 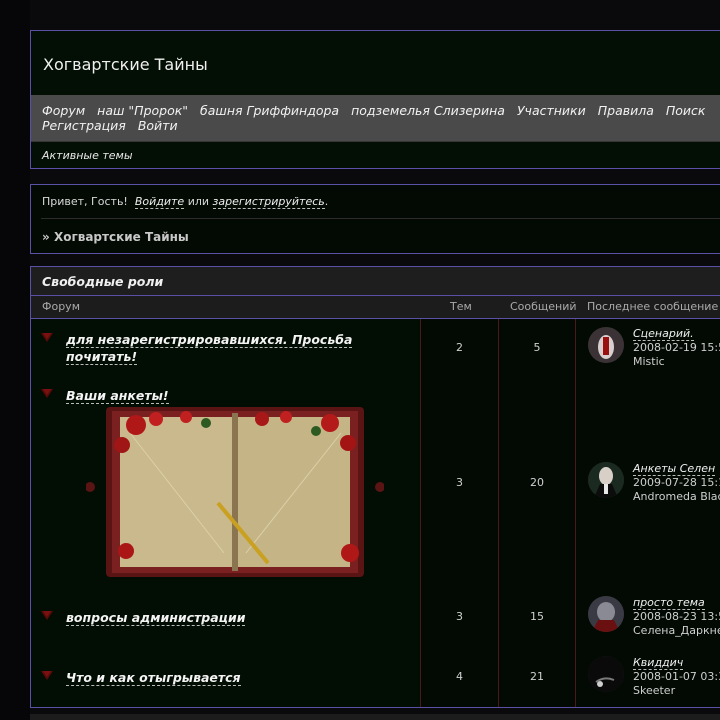 I want to click on nav-members: Участники, so click(x=551, y=110).